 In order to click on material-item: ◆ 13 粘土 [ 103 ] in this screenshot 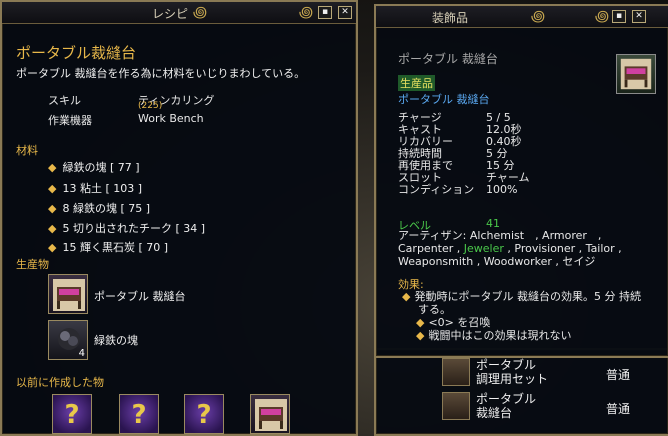, I will do `click(95, 188)`.